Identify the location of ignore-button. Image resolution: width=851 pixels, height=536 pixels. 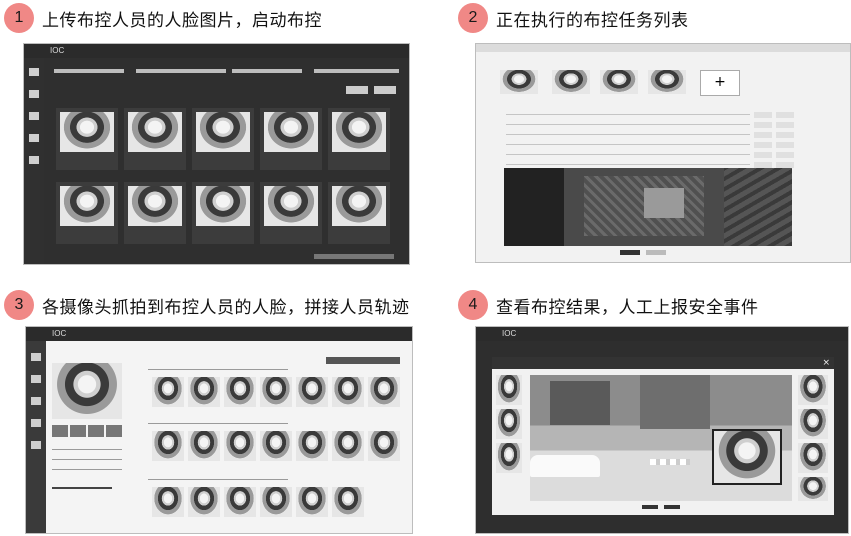
(672, 507).